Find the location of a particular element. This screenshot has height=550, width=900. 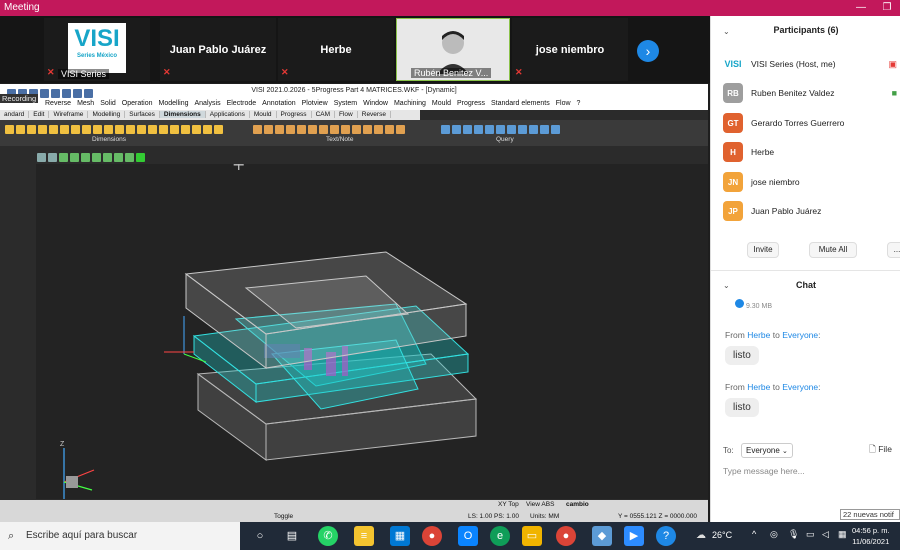

whatsapp-icon: ✆ is located at coordinates (328, 536).